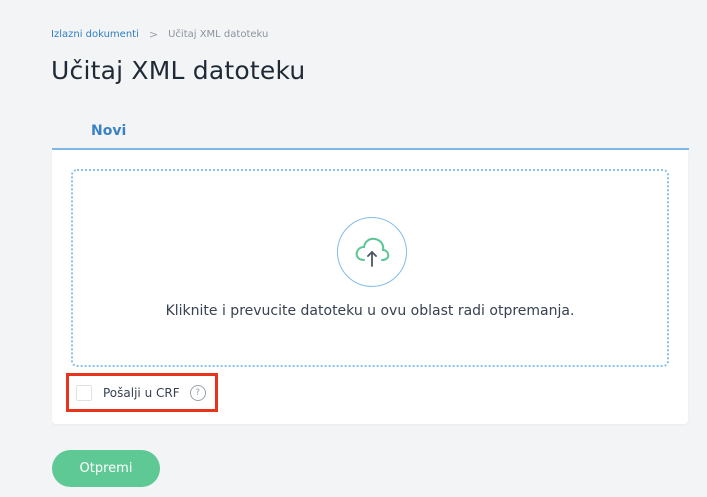  I want to click on send-to-crf-label: Pošalji u CRF, so click(141, 393).